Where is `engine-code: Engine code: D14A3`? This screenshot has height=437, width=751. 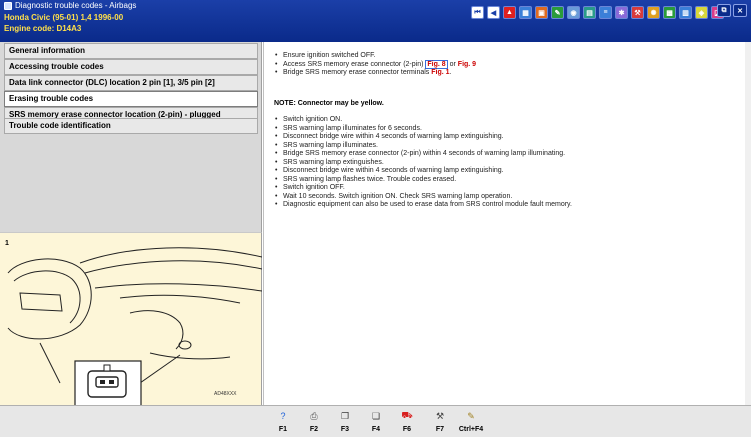 engine-code: Engine code: D14A3 is located at coordinates (43, 28).